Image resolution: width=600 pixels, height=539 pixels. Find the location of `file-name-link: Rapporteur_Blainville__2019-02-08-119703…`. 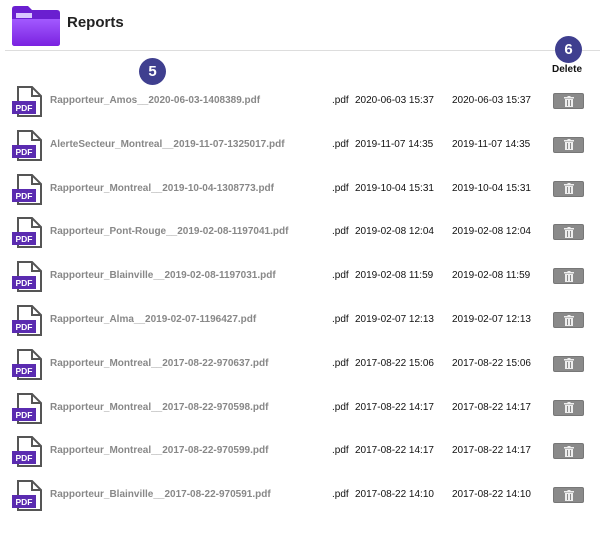

file-name-link: Rapporteur_Blainville__2019-02-08-119703… is located at coordinates (163, 275).